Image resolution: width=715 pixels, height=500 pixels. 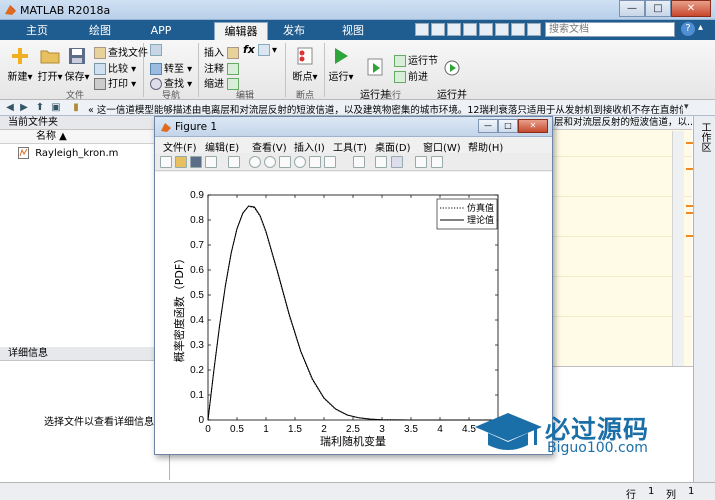 I want to click on menu-tools: 工具(T), so click(x=350, y=146).